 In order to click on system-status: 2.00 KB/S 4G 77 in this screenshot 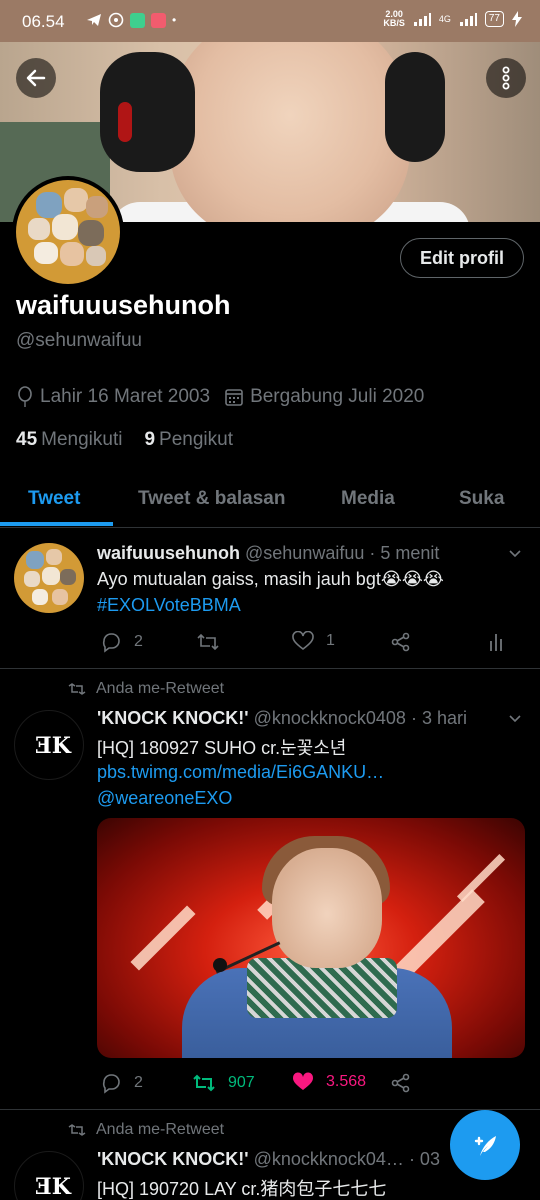, I will do `click(452, 19)`.